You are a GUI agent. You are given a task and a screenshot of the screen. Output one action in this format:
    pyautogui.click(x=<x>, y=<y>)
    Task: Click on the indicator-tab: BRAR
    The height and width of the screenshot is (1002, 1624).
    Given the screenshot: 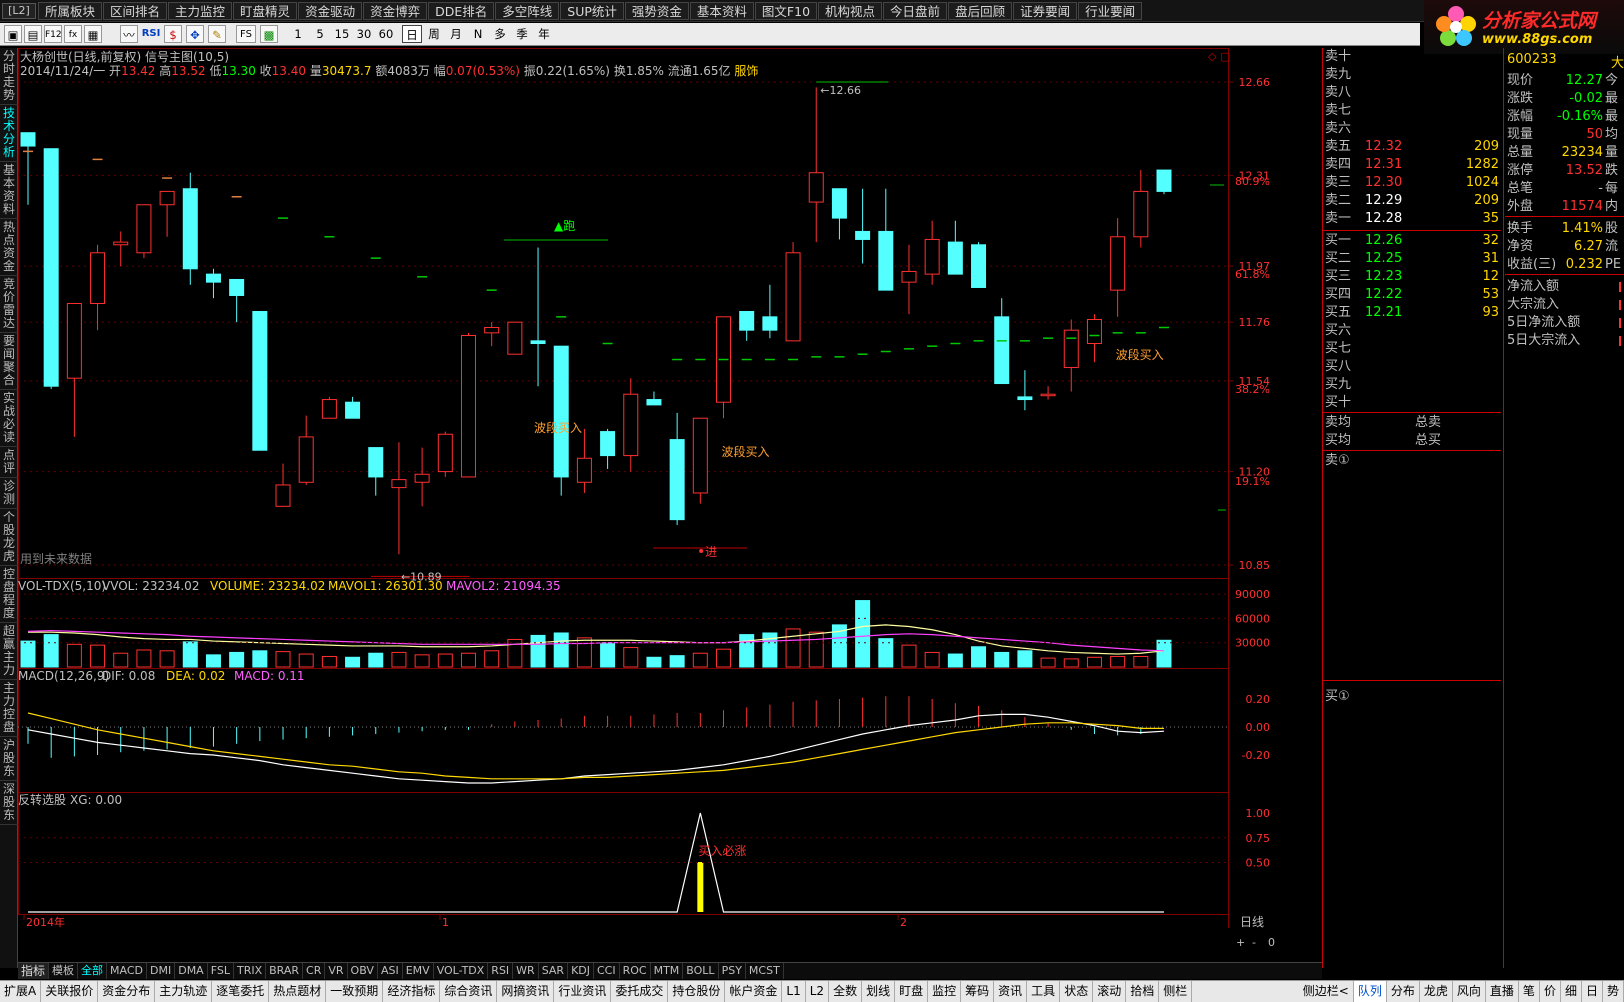 What is the action you would take?
    pyautogui.click(x=285, y=971)
    